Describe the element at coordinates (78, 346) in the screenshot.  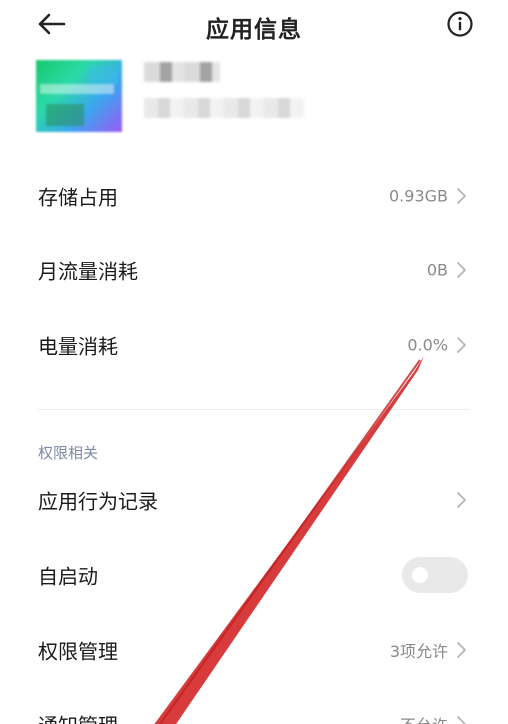
I see `battery-usage-label: 电量消耗` at that location.